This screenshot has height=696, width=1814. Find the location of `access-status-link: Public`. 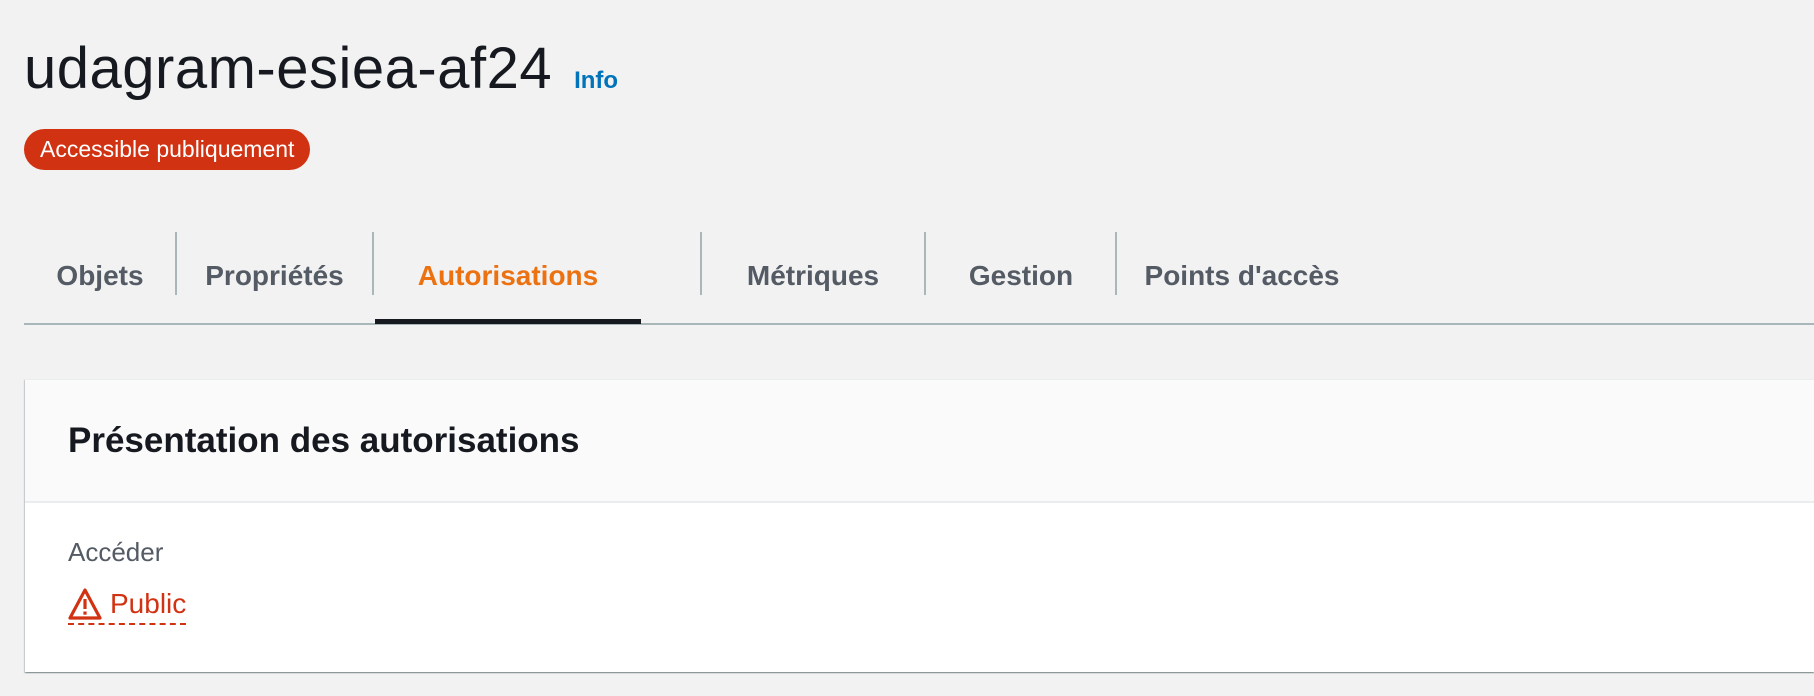

access-status-link: Public is located at coordinates (127, 606).